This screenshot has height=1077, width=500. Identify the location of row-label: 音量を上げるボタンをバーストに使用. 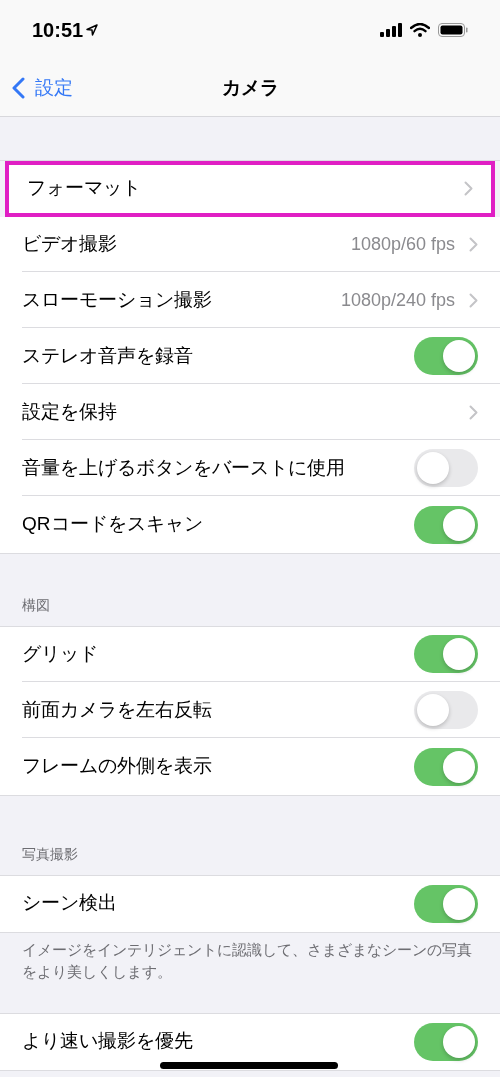
(184, 467).